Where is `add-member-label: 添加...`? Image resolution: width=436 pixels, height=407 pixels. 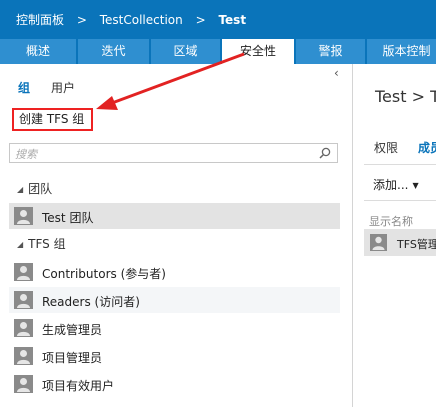 add-member-label: 添加... is located at coordinates (391, 185).